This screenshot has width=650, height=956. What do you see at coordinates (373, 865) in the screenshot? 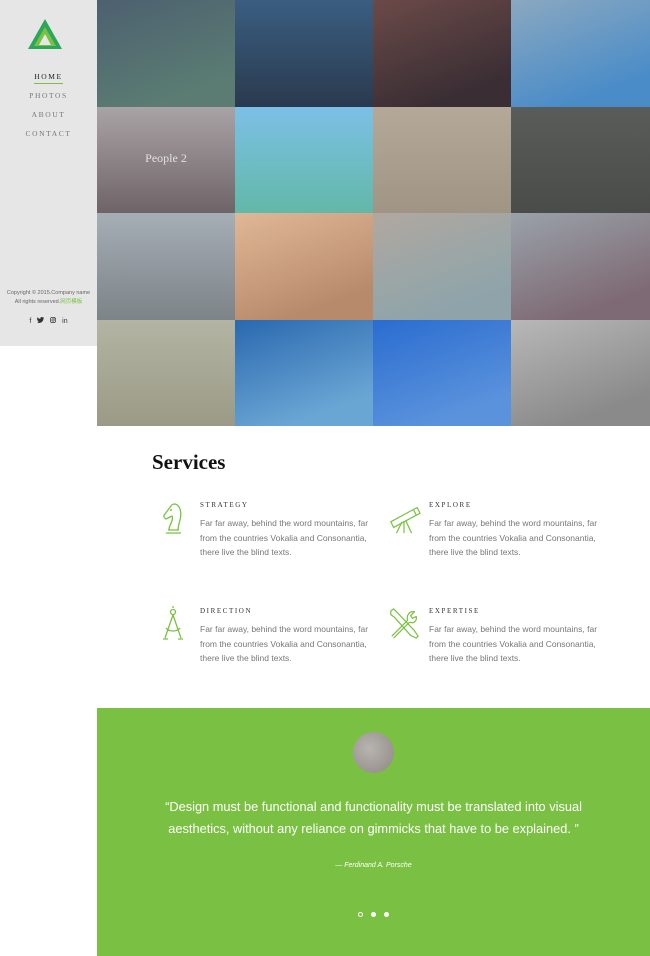
I see `testimonial-author: — Ferdinand A. Porsche` at bounding box center [373, 865].